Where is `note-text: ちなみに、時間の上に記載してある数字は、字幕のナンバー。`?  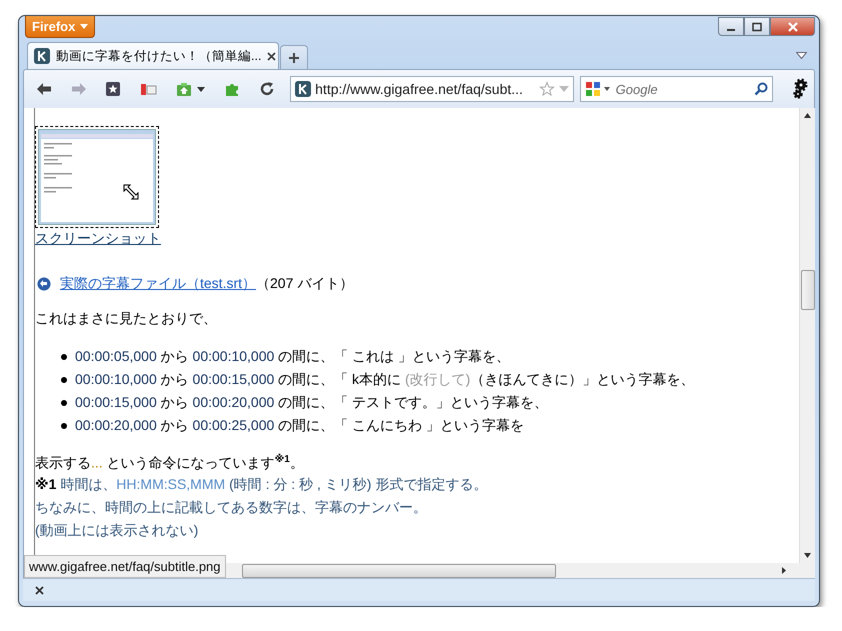 note-text: ちなみに、時間の上に記載してある数字は、字幕のナンバー。 is located at coordinates (231, 507).